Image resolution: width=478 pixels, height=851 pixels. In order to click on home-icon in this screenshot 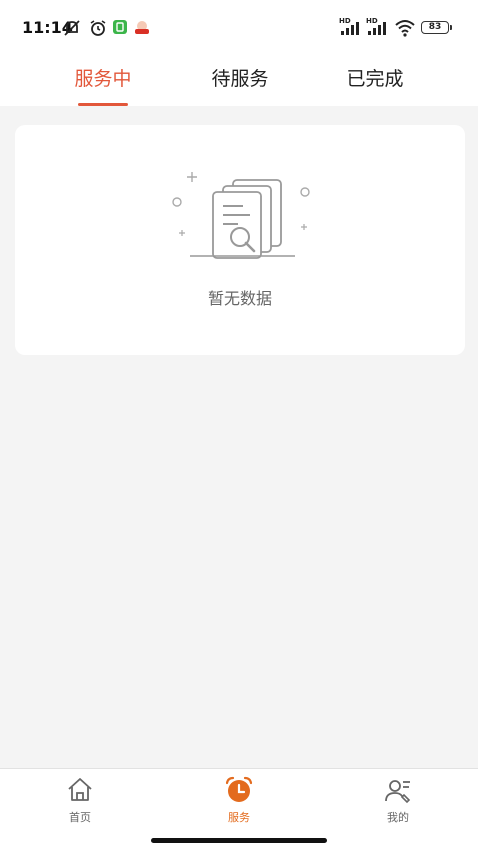, I will do `click(80, 789)`.